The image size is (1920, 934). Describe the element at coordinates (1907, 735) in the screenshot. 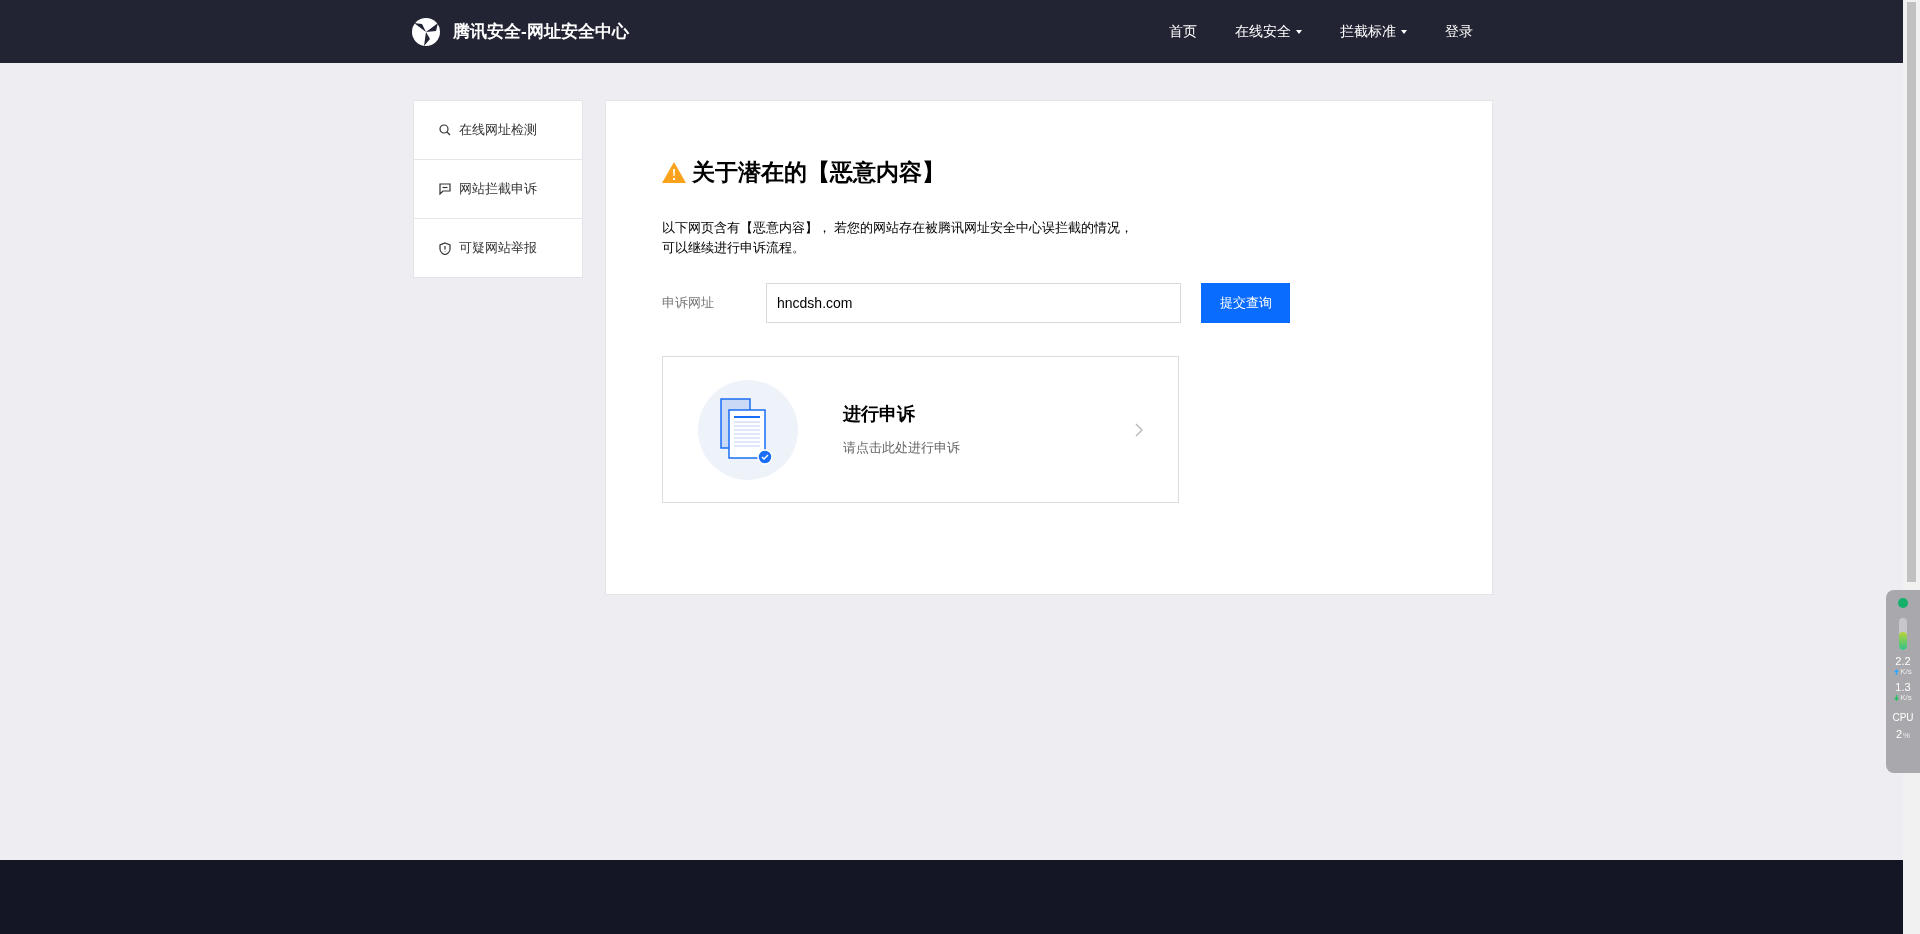

I see `cpu-unit: %` at that location.